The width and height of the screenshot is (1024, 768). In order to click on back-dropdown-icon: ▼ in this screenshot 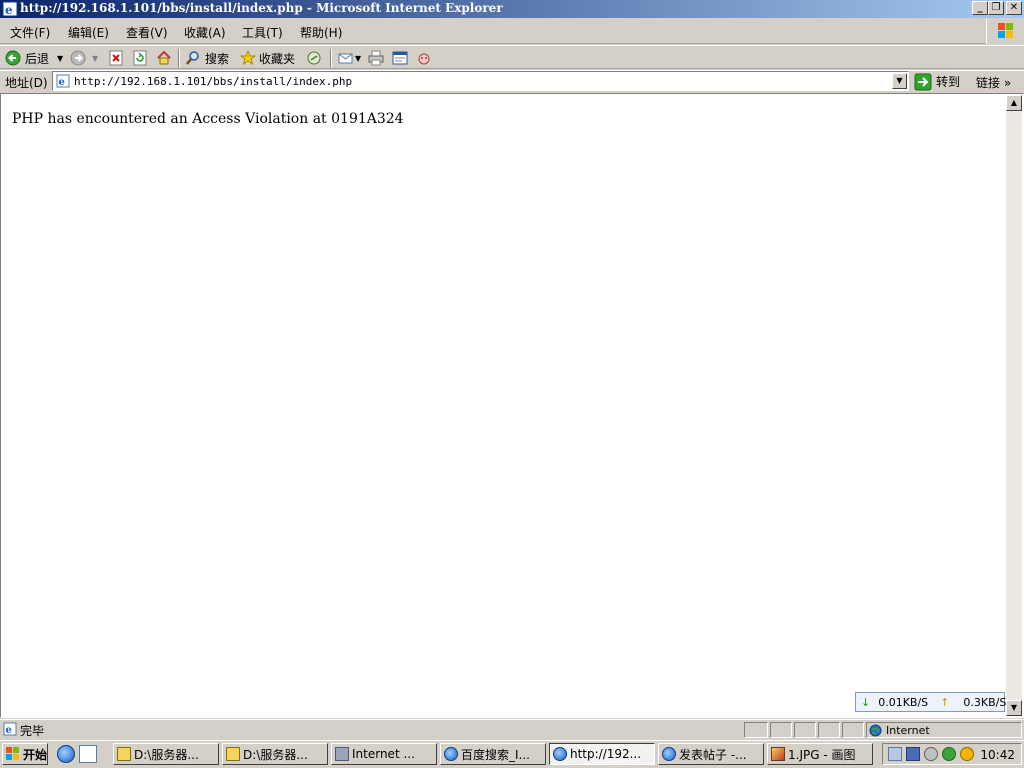, I will do `click(60, 58)`.